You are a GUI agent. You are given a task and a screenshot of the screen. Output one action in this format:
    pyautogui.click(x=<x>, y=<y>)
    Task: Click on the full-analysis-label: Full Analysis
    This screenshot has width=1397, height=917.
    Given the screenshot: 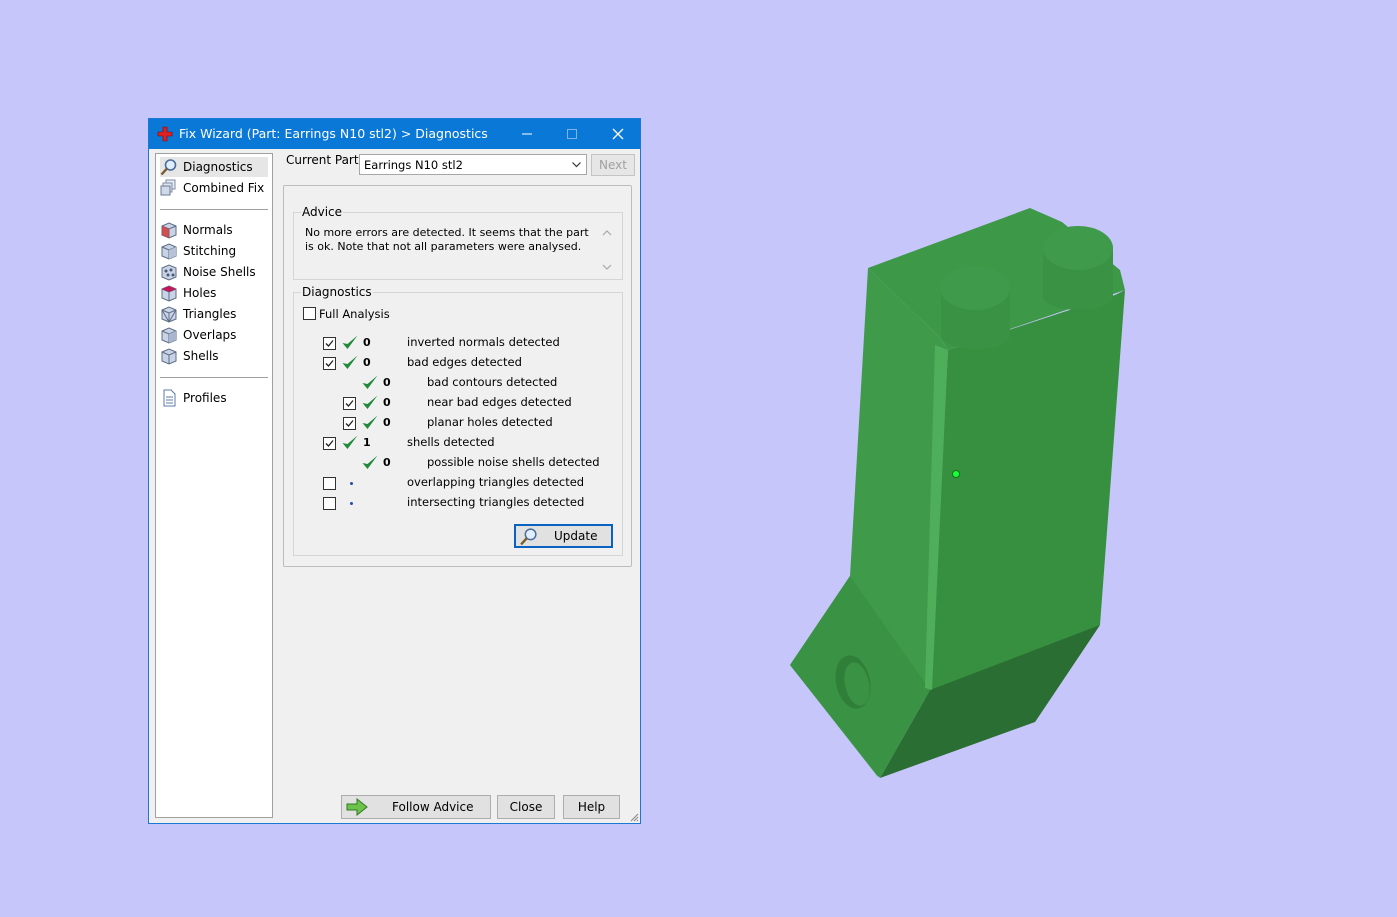 What is the action you would take?
    pyautogui.click(x=354, y=314)
    